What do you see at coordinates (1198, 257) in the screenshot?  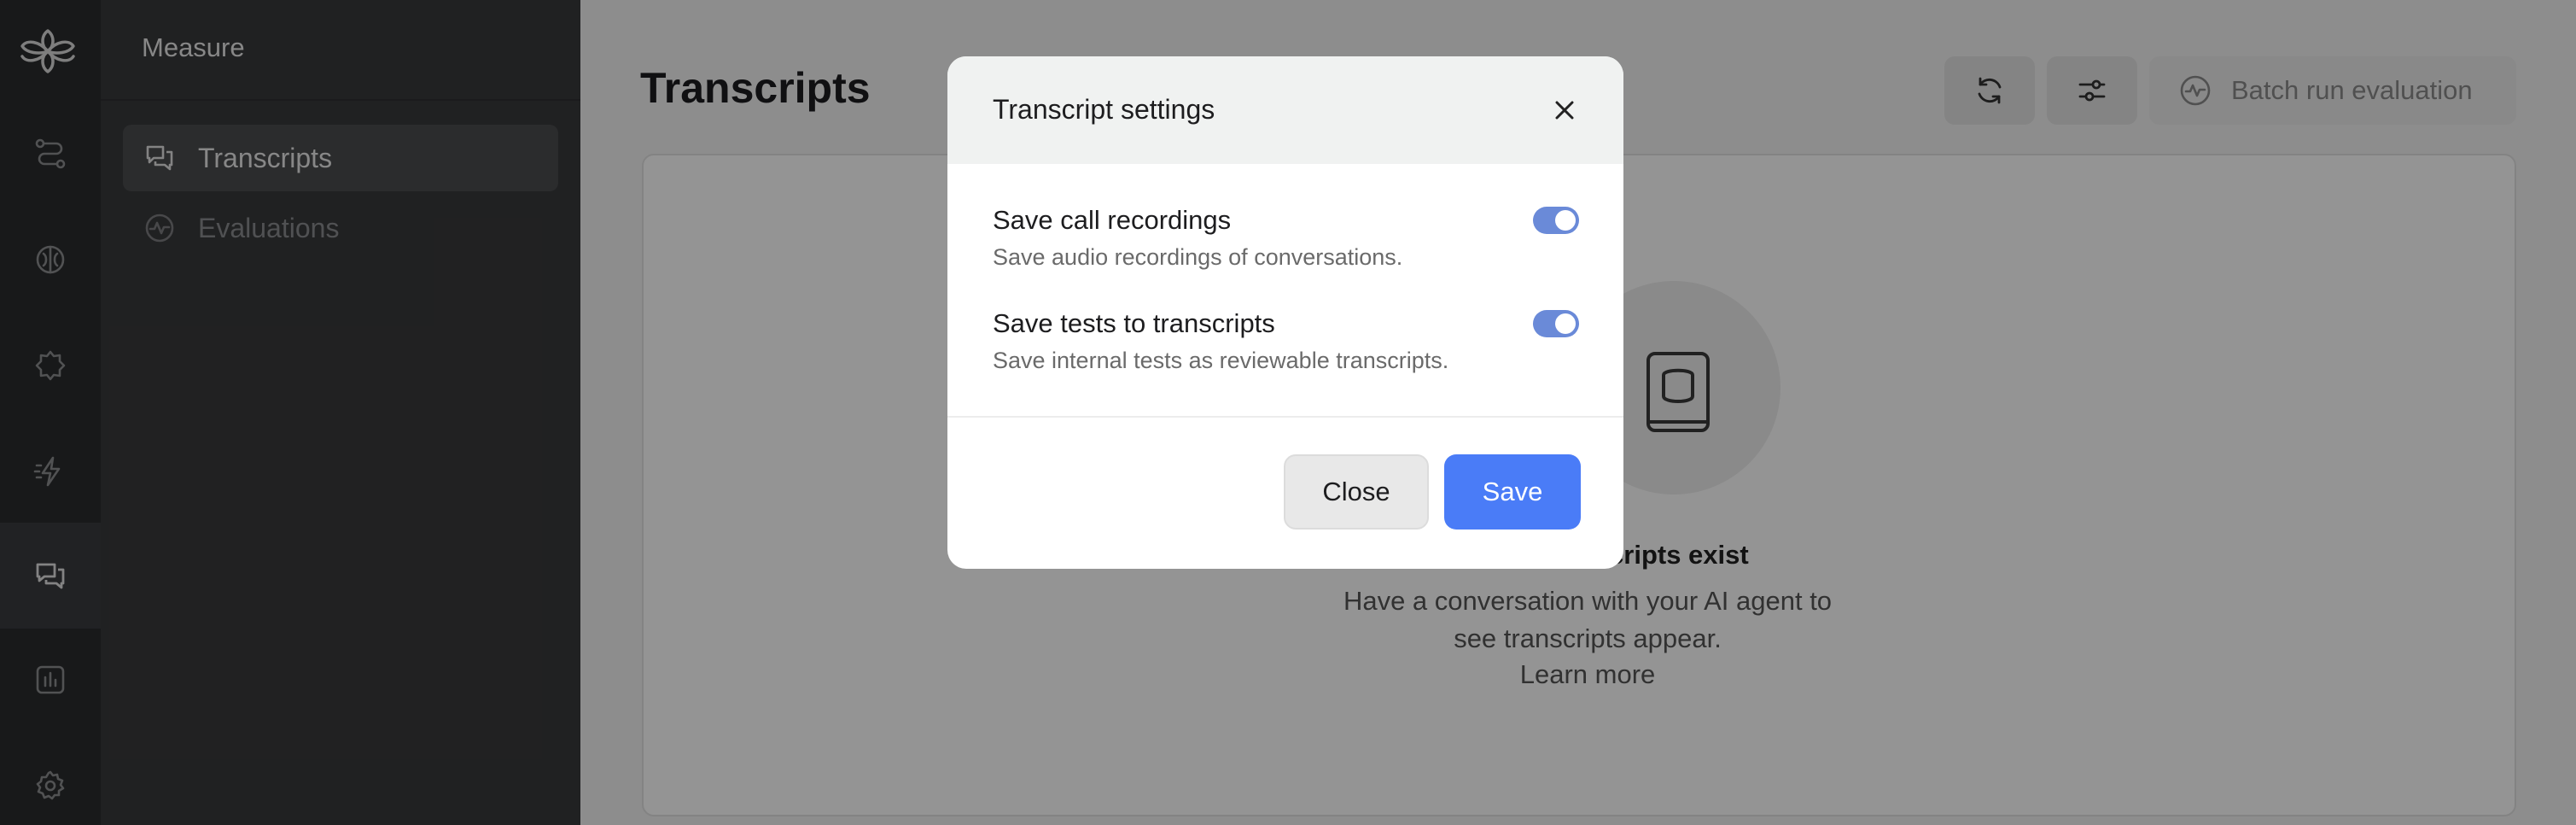 I see `setting-description-call-recordings: Save audio recordings of conversations.` at bounding box center [1198, 257].